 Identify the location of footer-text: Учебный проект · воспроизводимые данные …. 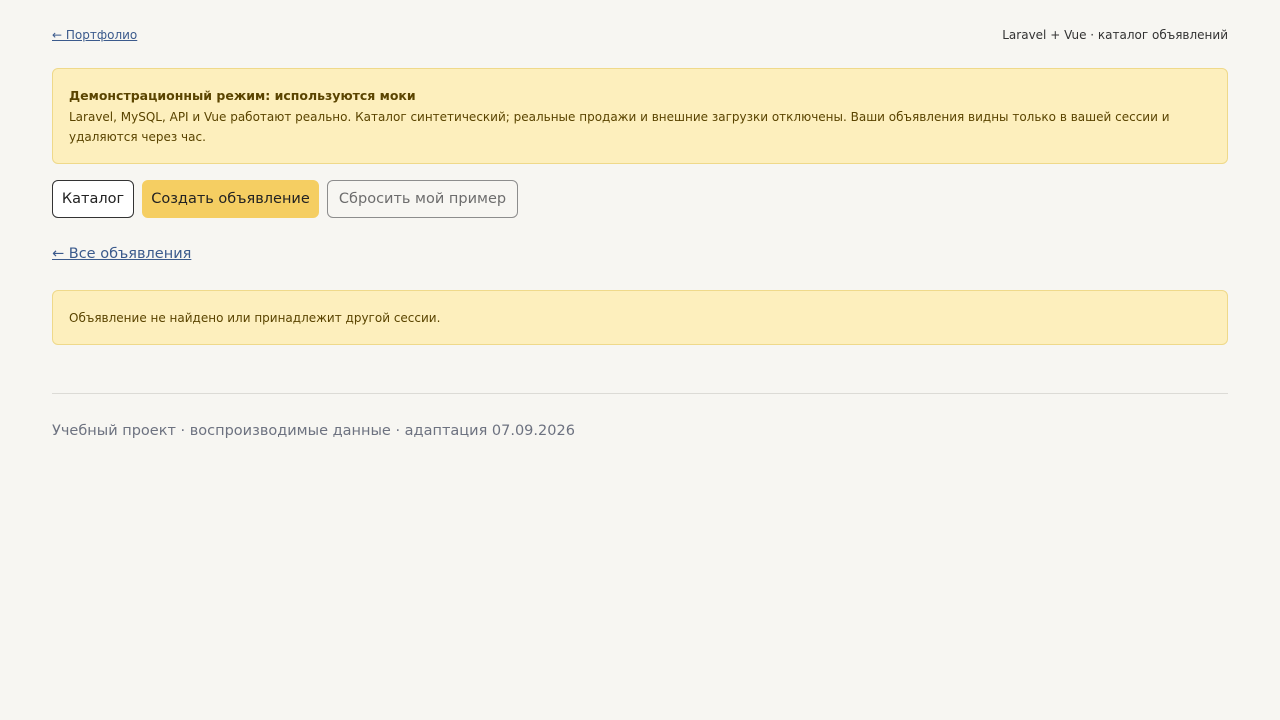
(313, 431).